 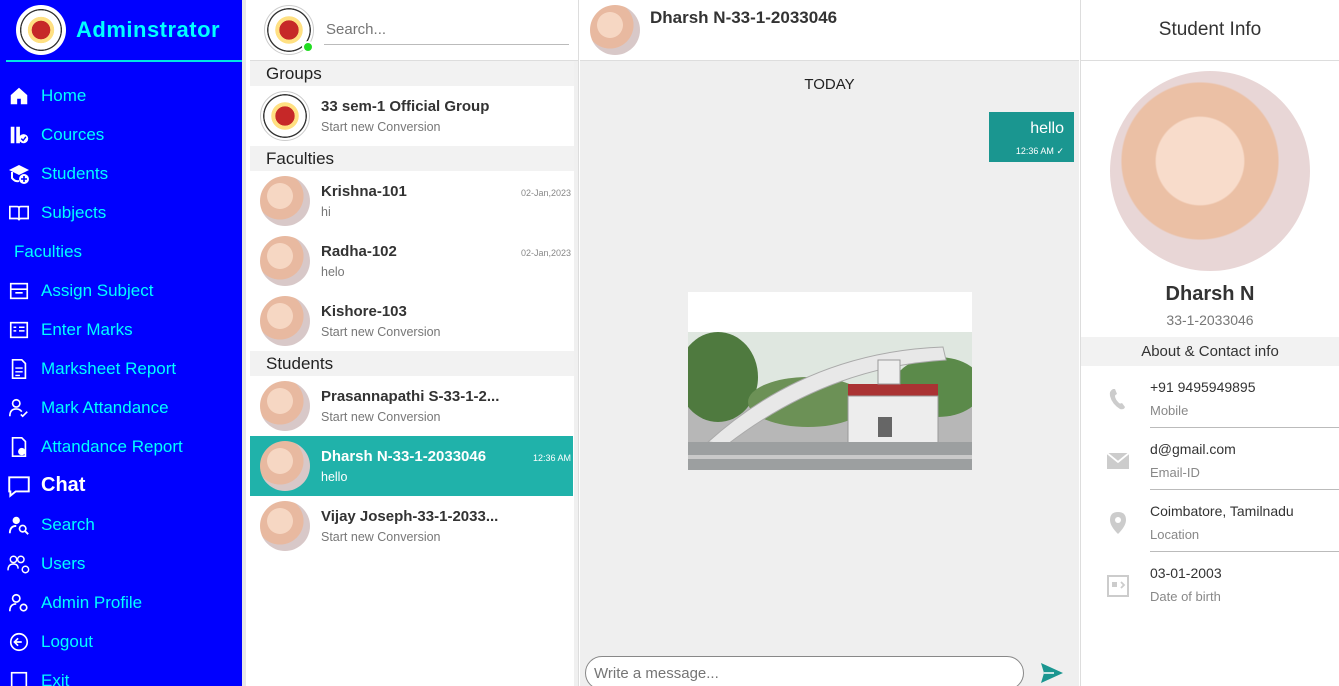 I want to click on sent-message-bubble: hello 12:36 AM ✓, so click(x=1031, y=137).